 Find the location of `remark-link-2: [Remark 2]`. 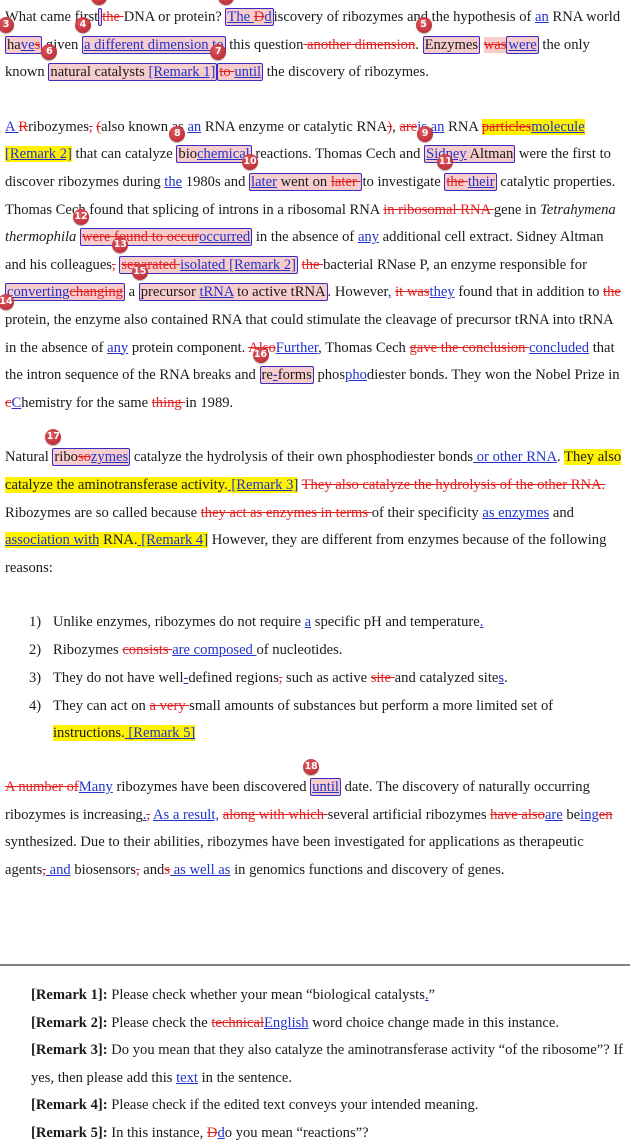

remark-link-2: [Remark 2] is located at coordinates (38, 154).